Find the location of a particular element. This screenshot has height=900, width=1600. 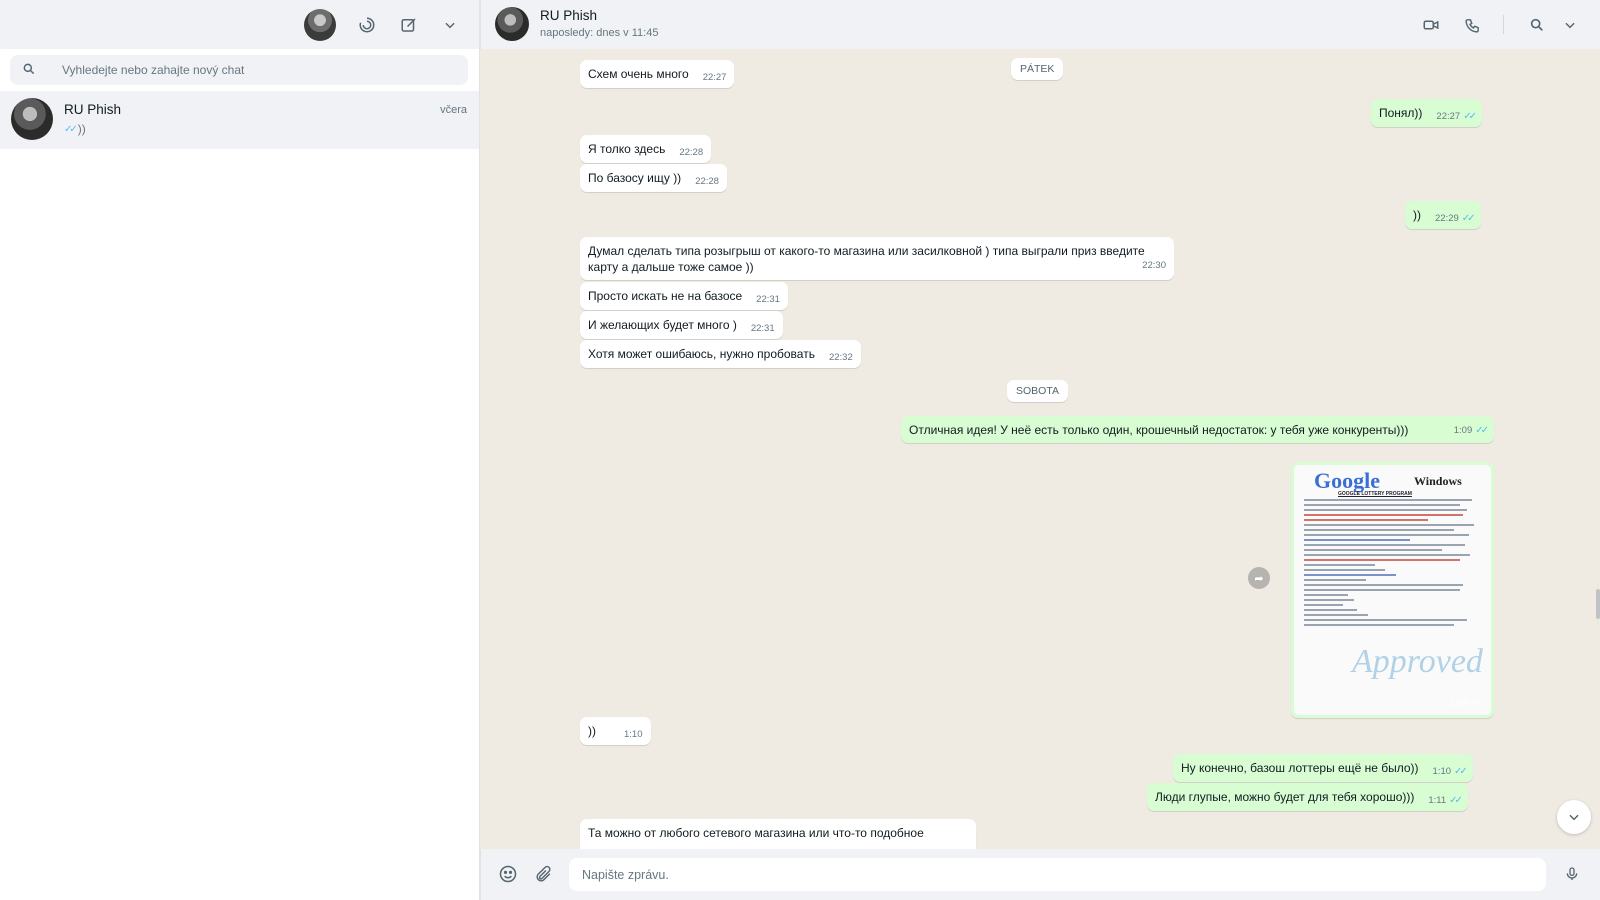

emoji-icon is located at coordinates (508, 874).